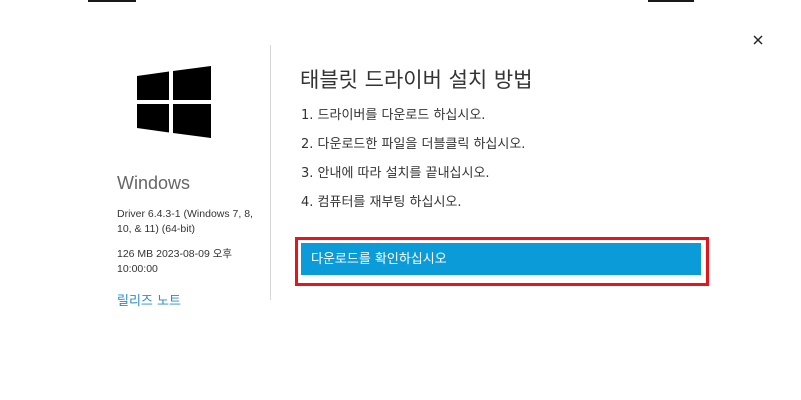  I want to click on close-button, so click(758, 40).